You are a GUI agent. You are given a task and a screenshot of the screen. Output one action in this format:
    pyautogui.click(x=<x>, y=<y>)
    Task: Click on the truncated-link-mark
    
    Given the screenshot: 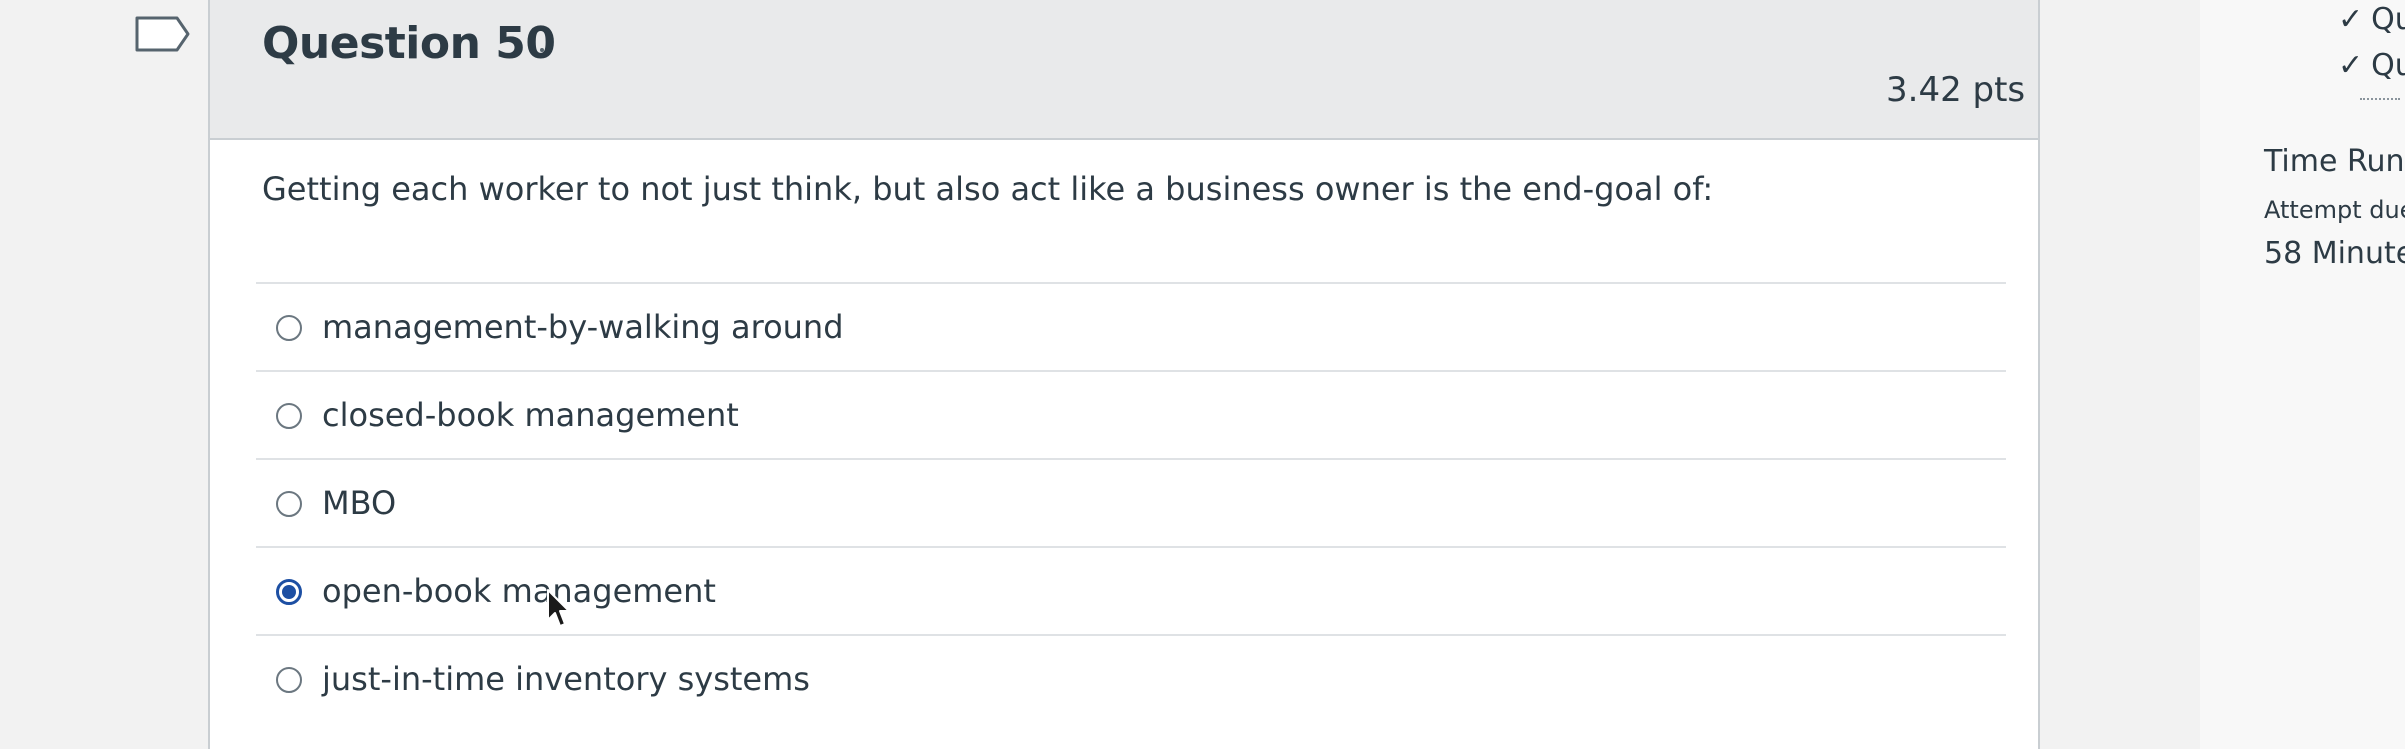 What is the action you would take?
    pyautogui.click(x=2380, y=101)
    